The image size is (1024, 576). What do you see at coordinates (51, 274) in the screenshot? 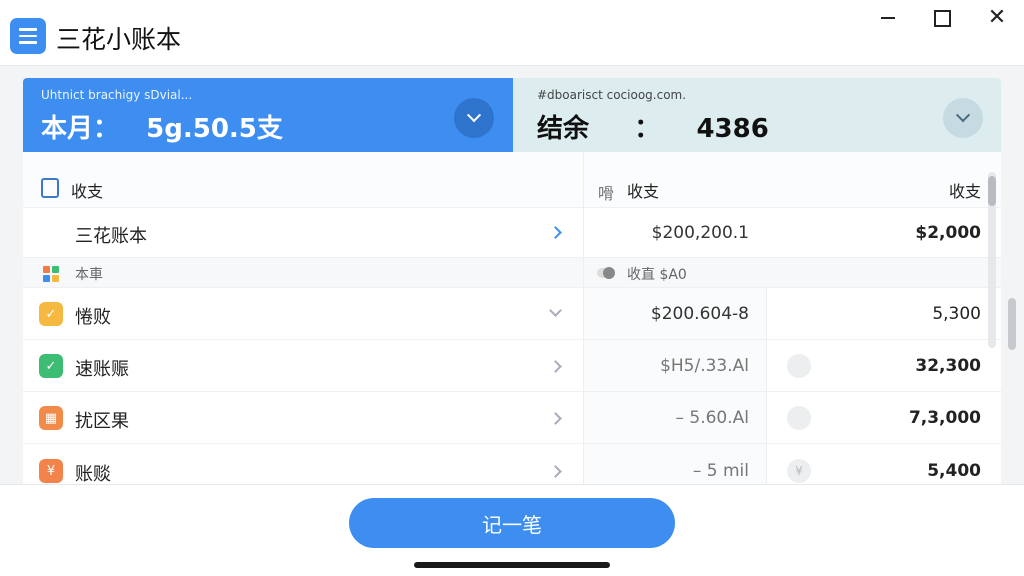
I see `grid-icon` at bounding box center [51, 274].